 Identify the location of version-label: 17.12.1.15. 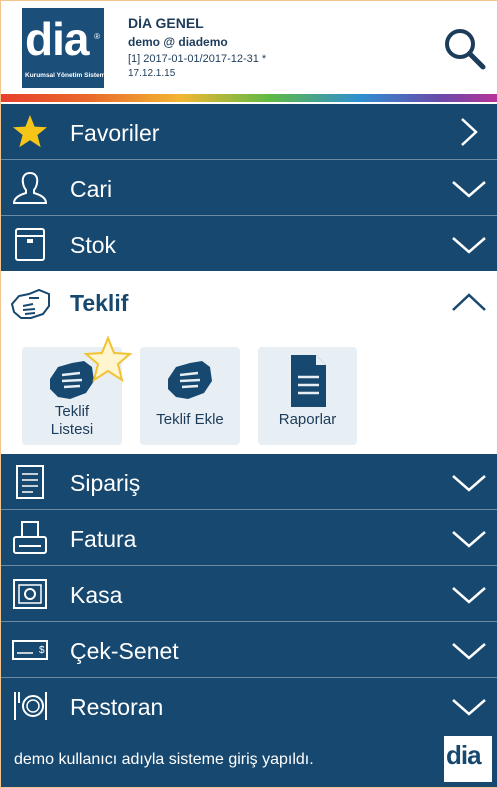
(152, 73).